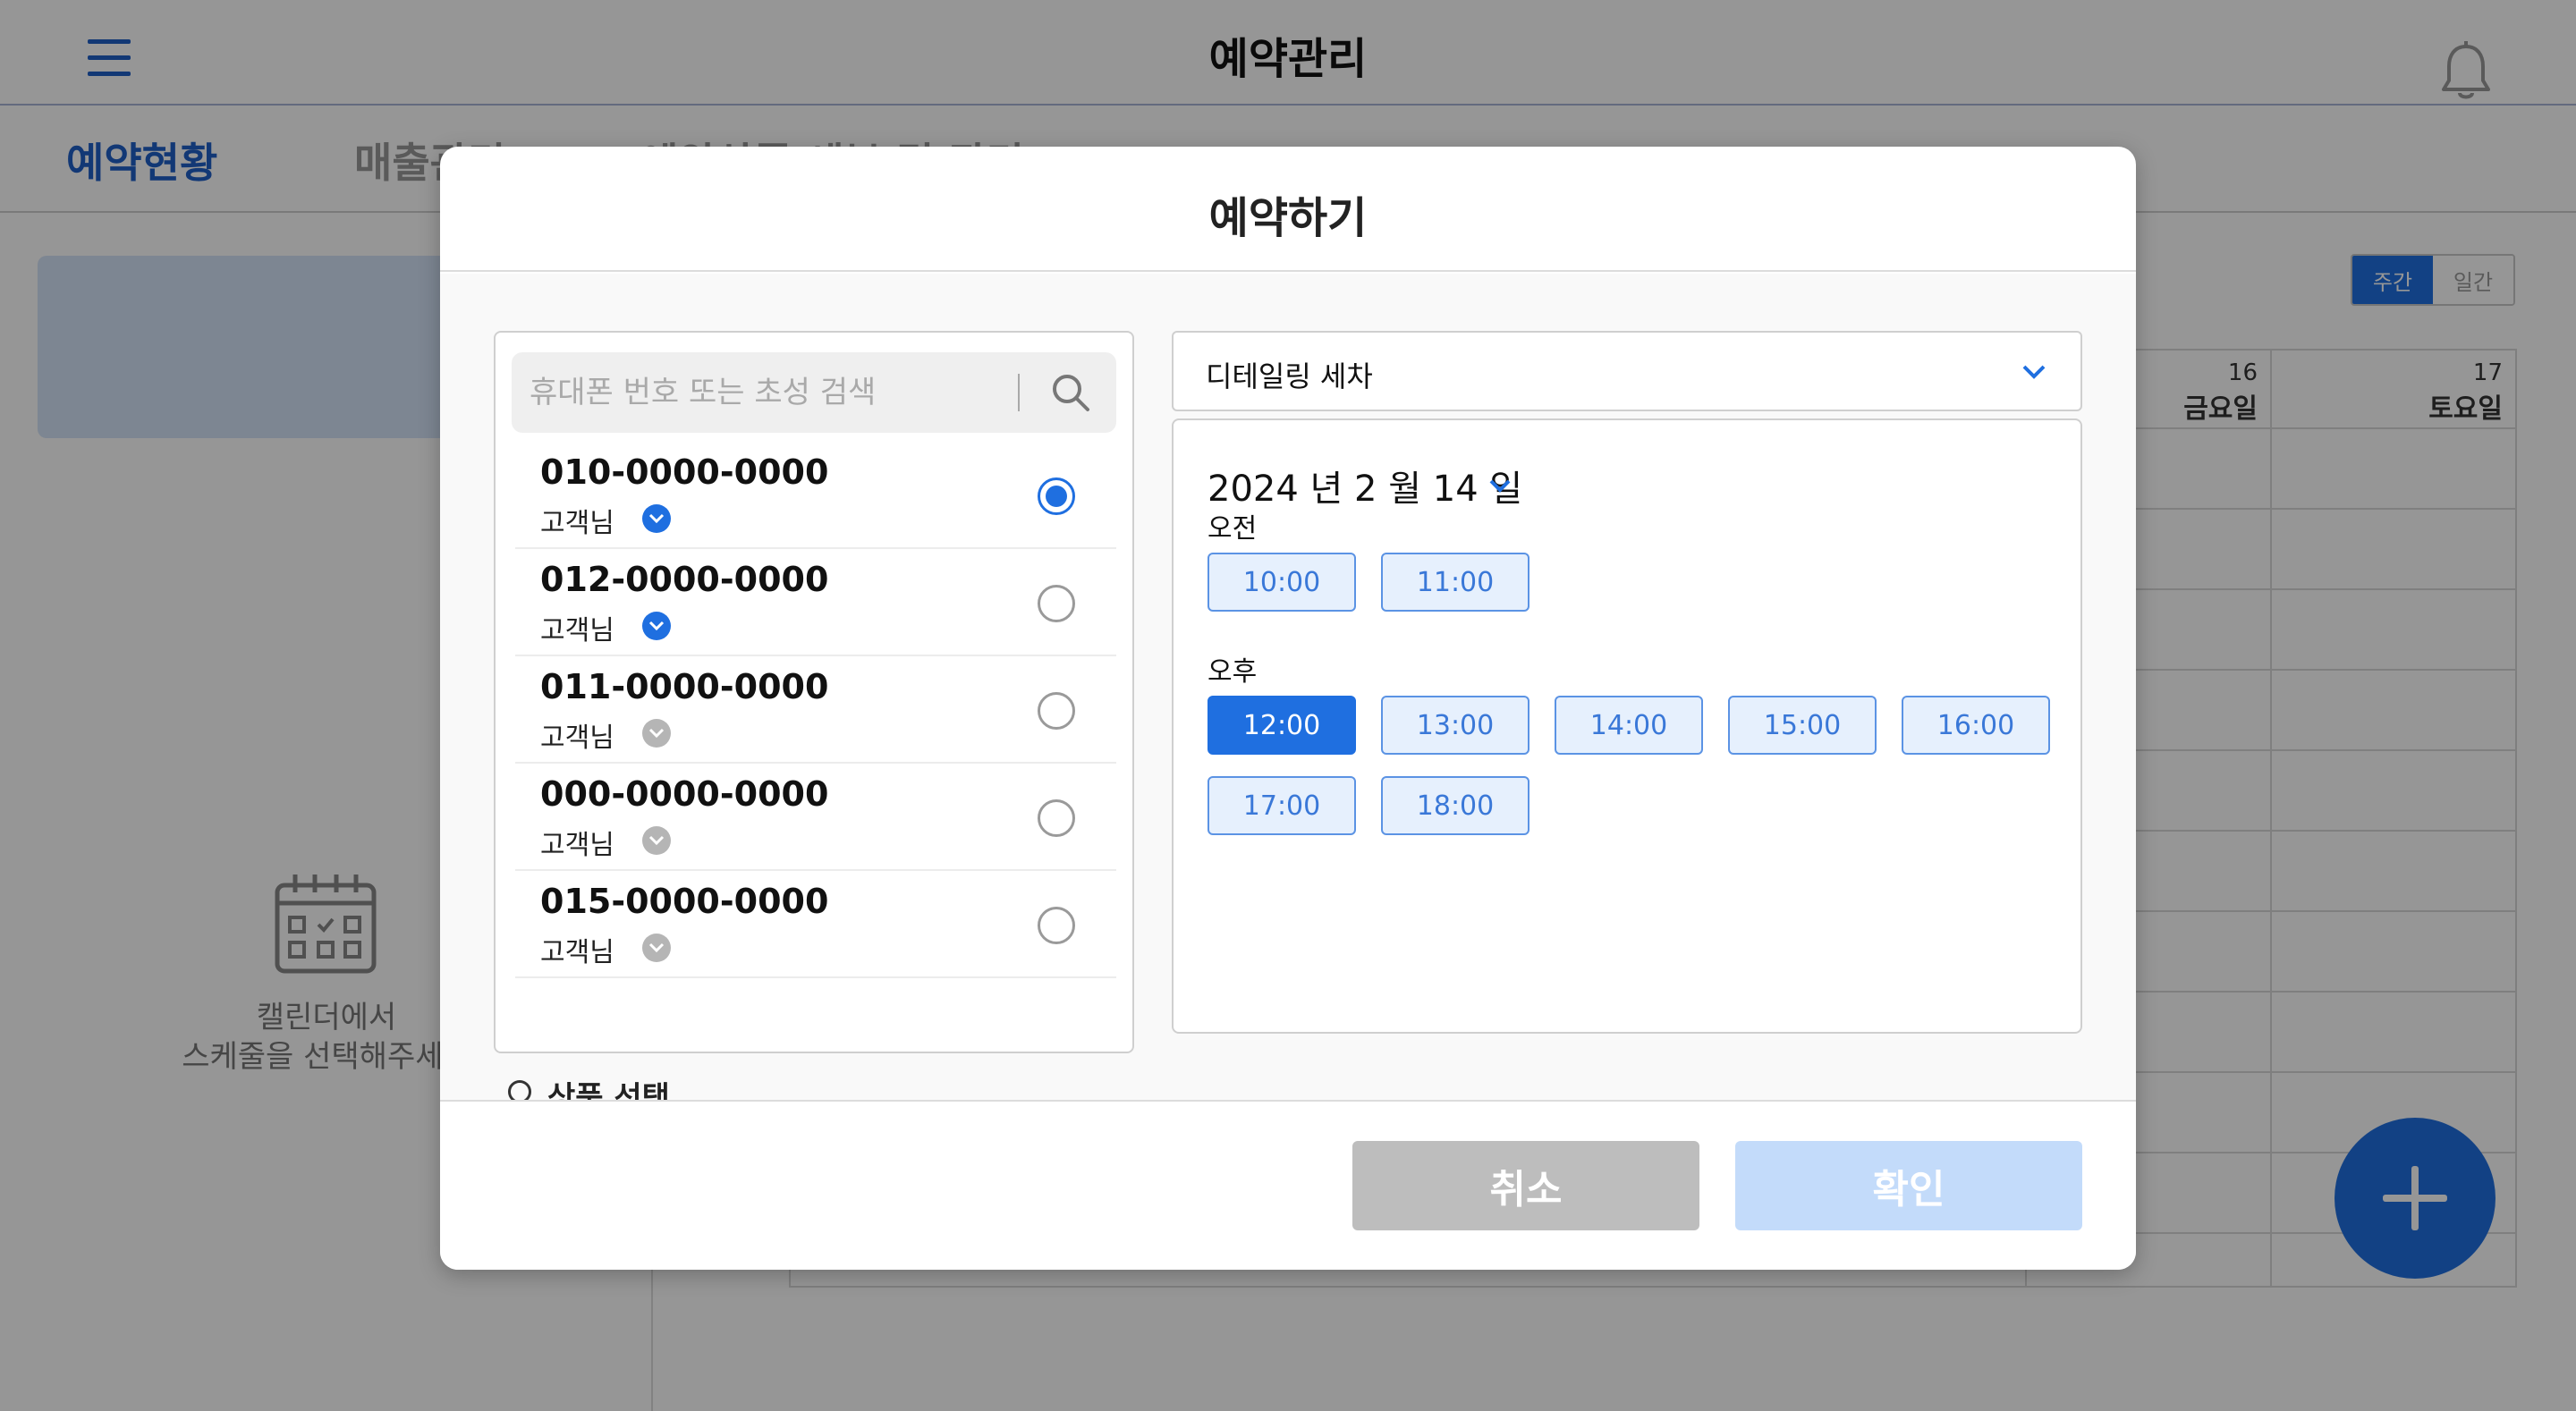  What do you see at coordinates (684, 901) in the screenshot?
I see `customer-phone: 015-0000-0000` at bounding box center [684, 901].